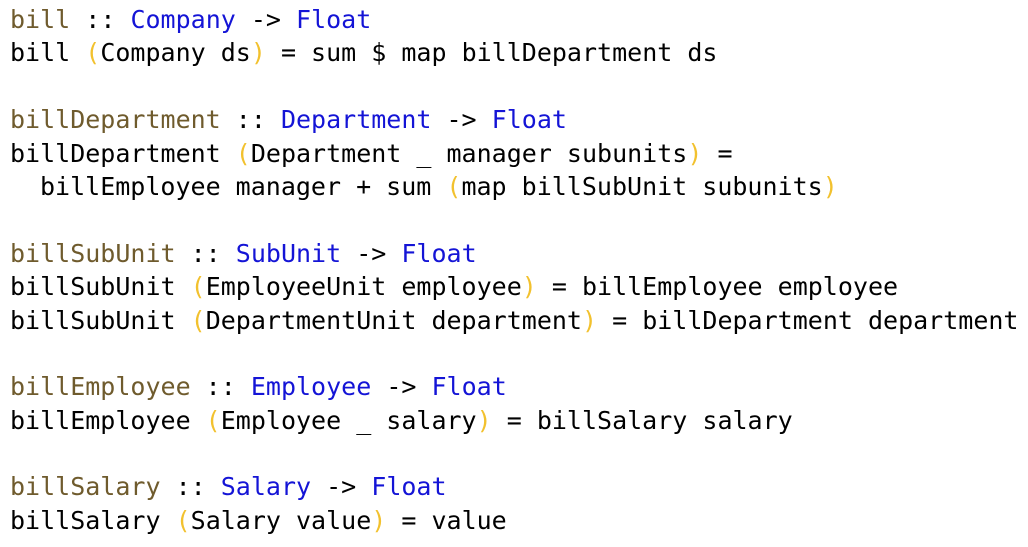 The image size is (1028, 547). I want to click on type-name: Salary, so click(266, 487).